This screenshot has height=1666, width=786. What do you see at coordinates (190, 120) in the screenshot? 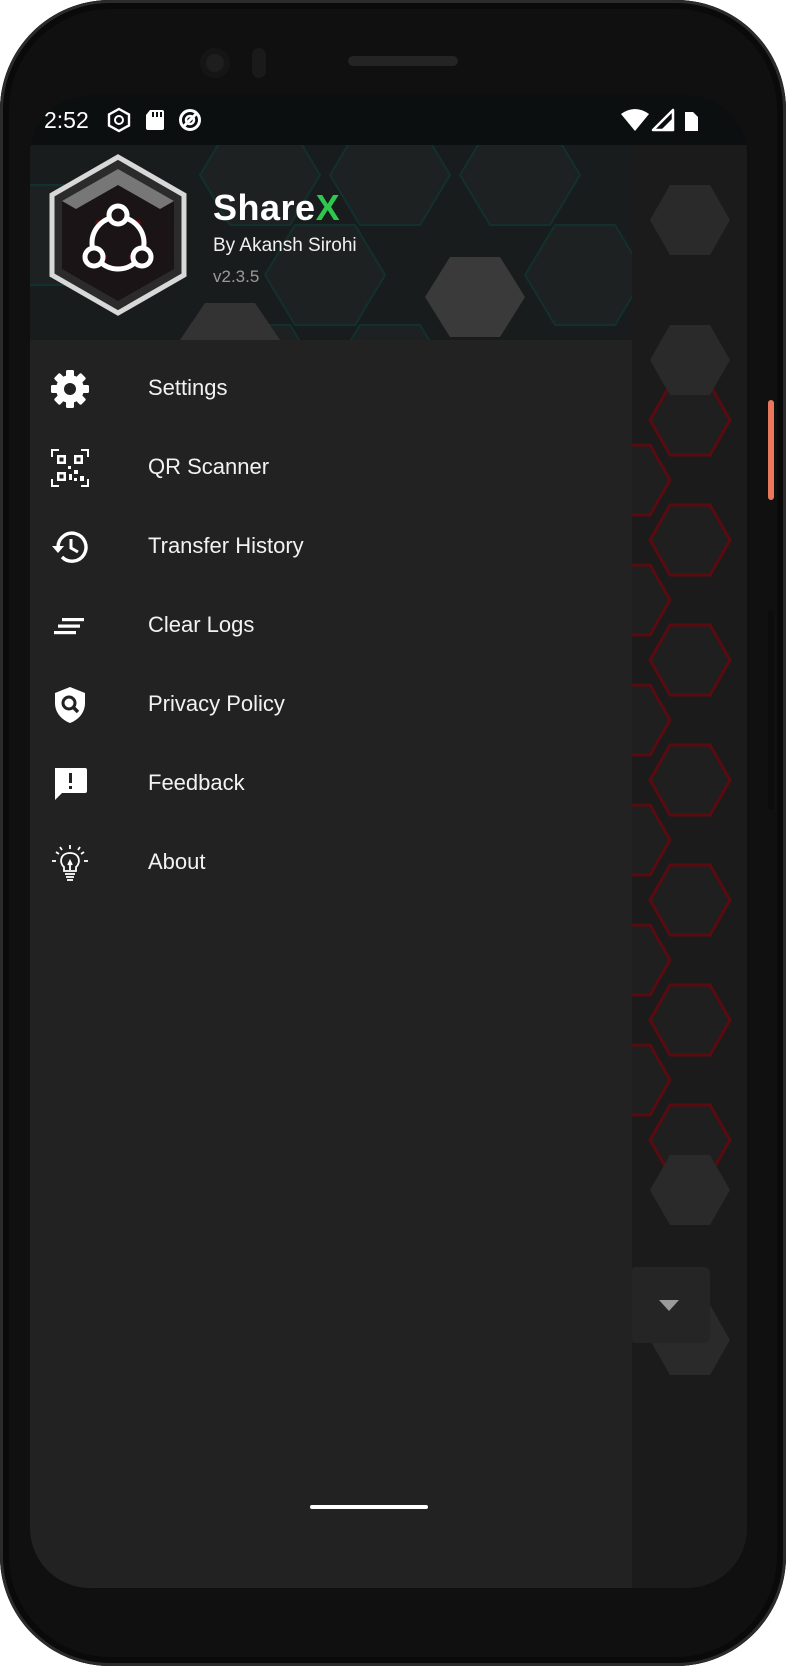
I see `data-saver-icon` at bounding box center [190, 120].